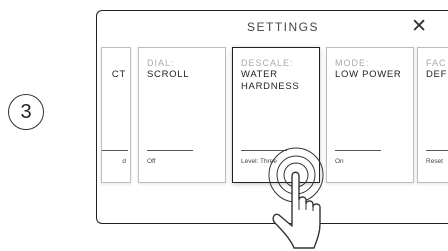 This screenshot has width=448, height=251. What do you see at coordinates (432, 115) in the screenshot?
I see `setting-card-factory-default: FAC DEF Reset` at bounding box center [432, 115].